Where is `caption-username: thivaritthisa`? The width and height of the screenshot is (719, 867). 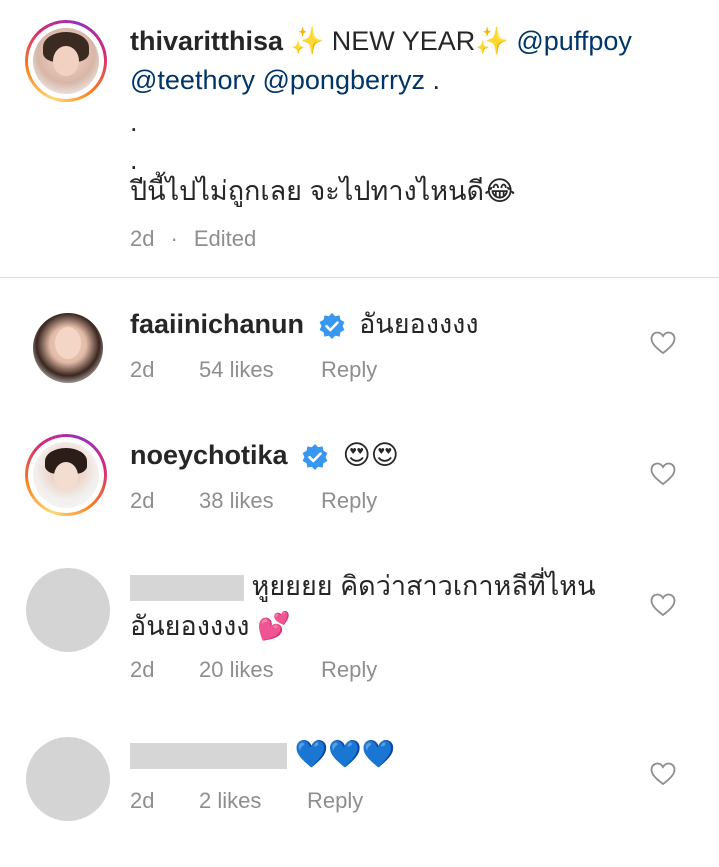
caption-username: thivaritthisa is located at coordinates (206, 41).